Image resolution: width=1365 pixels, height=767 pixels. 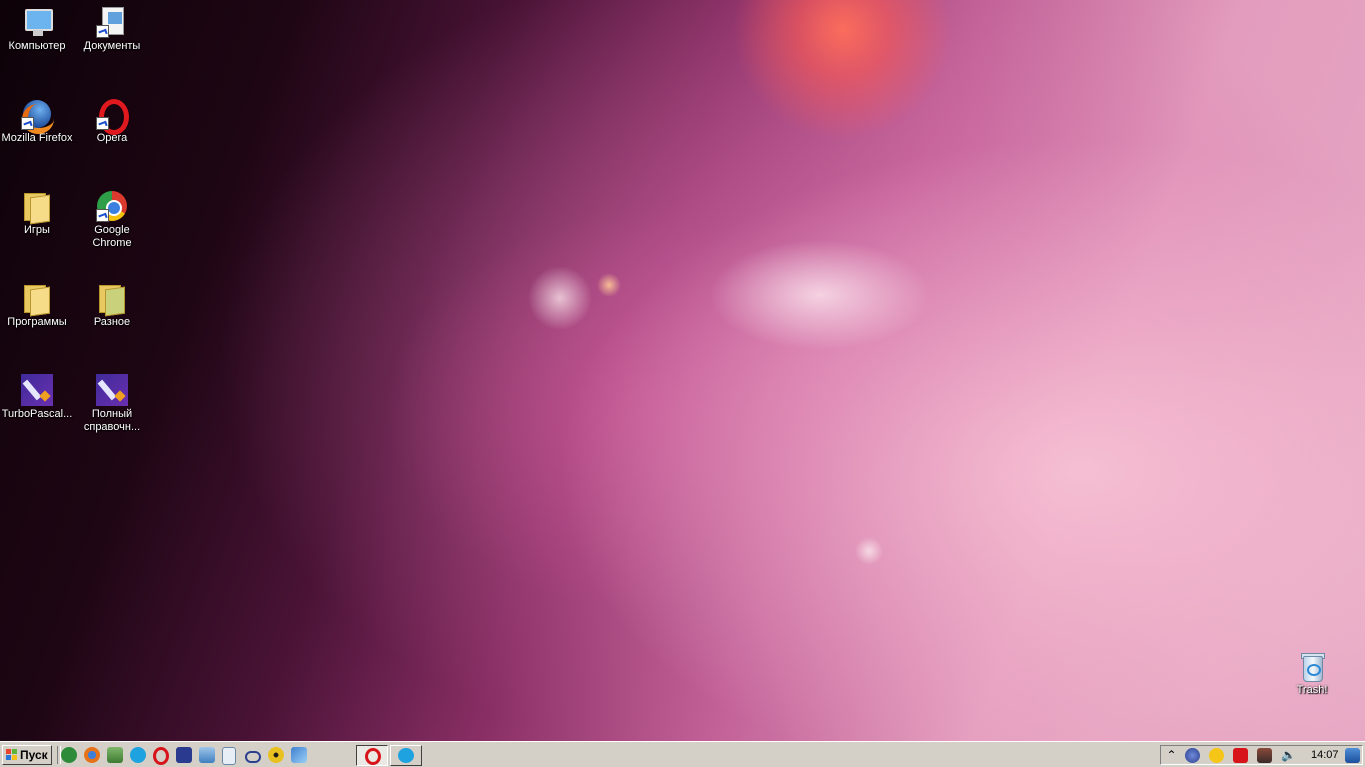 I want to click on desktop-icon-chrome: Google Chrome, so click(x=112, y=220).